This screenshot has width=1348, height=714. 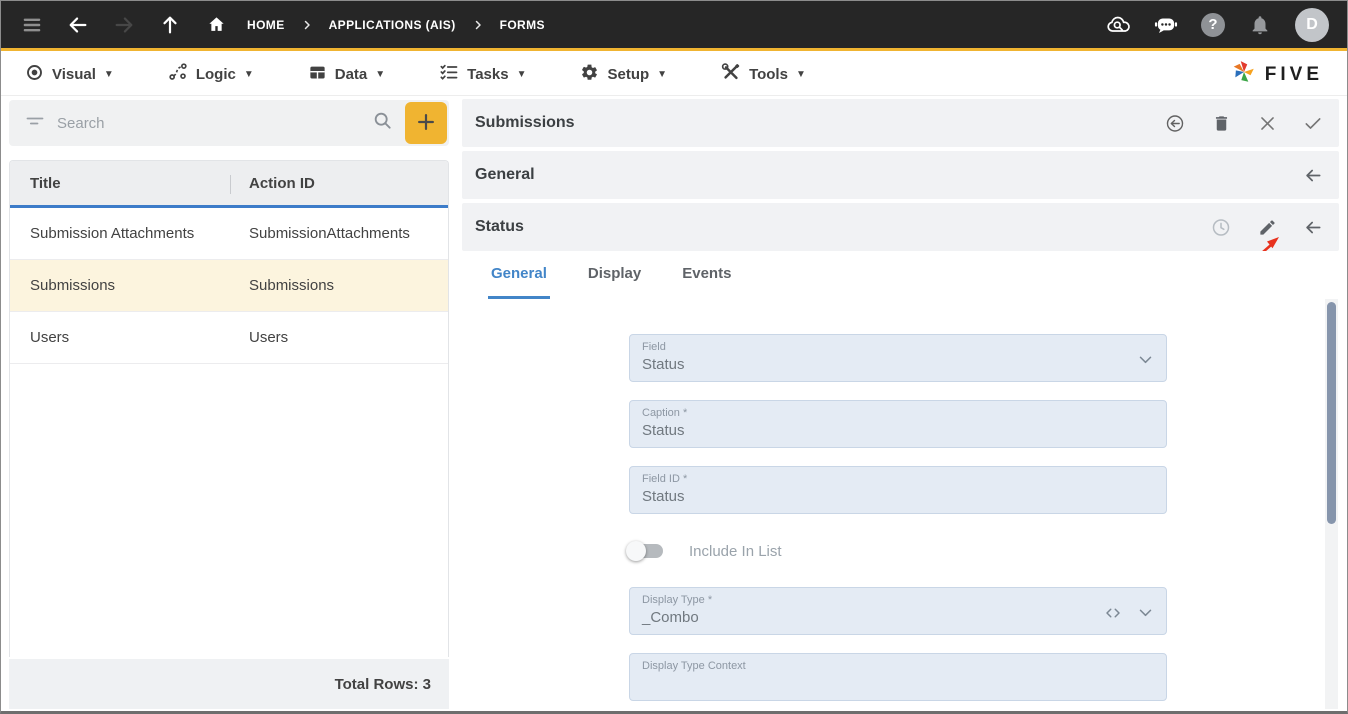 I want to click on restore-icon, so click(x=1175, y=123).